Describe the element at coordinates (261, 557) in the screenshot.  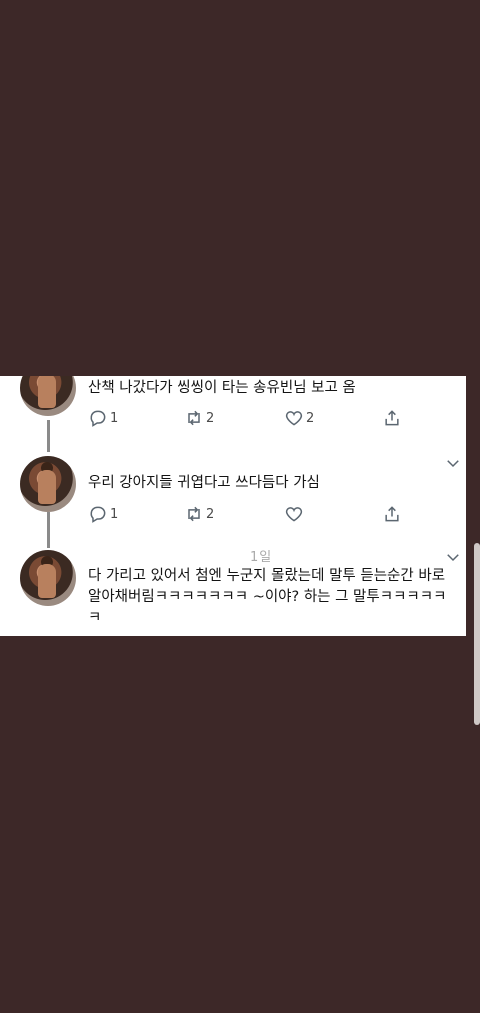
I see `tweet-meta: 1일` at that location.